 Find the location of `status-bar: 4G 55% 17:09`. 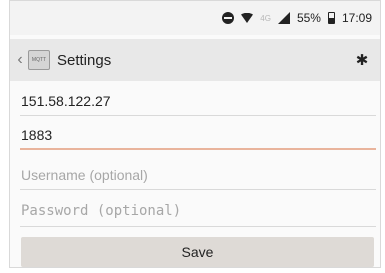

status-bar: 4G 55% 17:09 is located at coordinates (195, 18).